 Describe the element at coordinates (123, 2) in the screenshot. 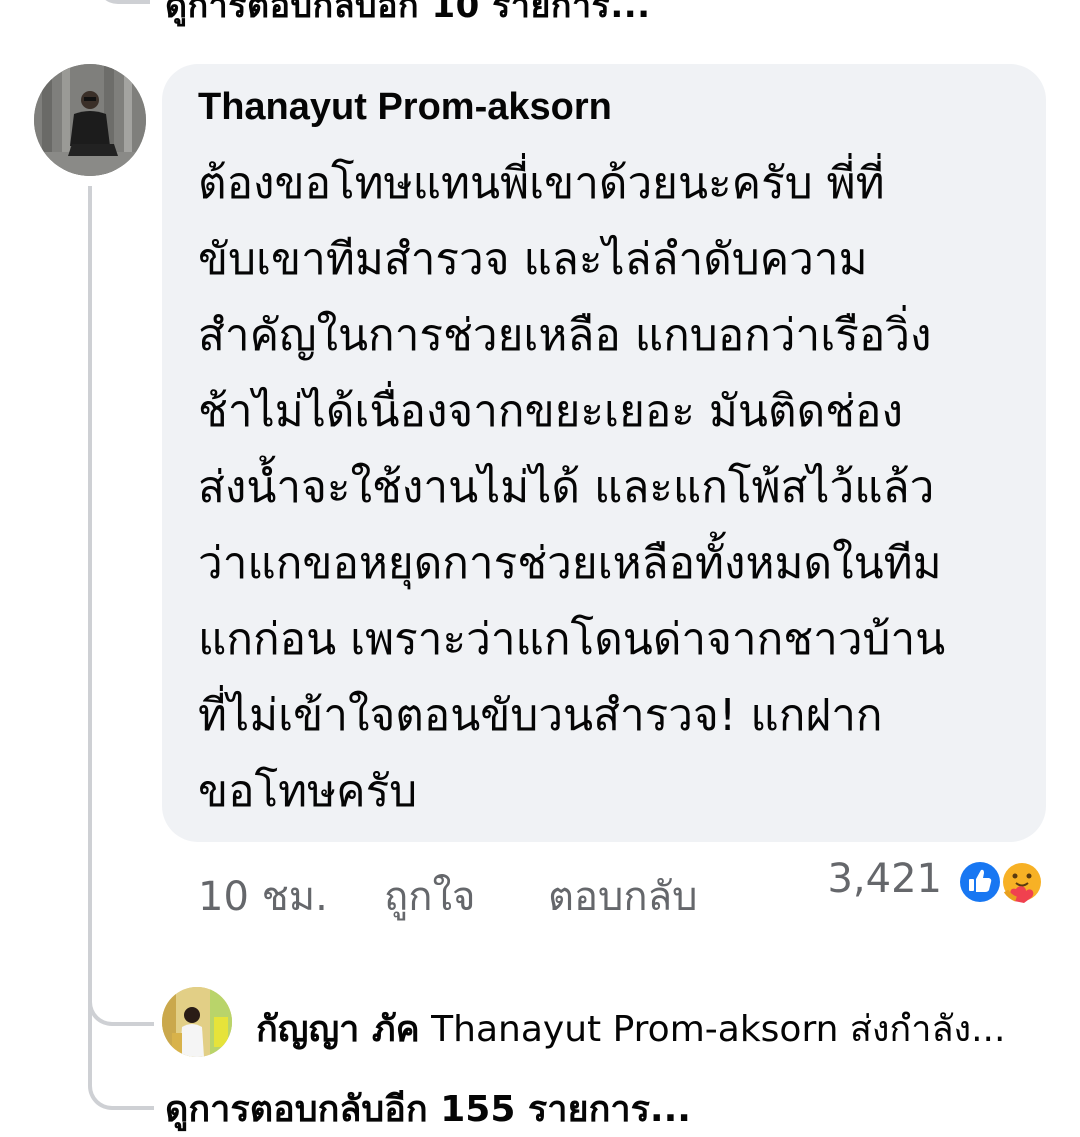

I see `thread-connector-top` at that location.